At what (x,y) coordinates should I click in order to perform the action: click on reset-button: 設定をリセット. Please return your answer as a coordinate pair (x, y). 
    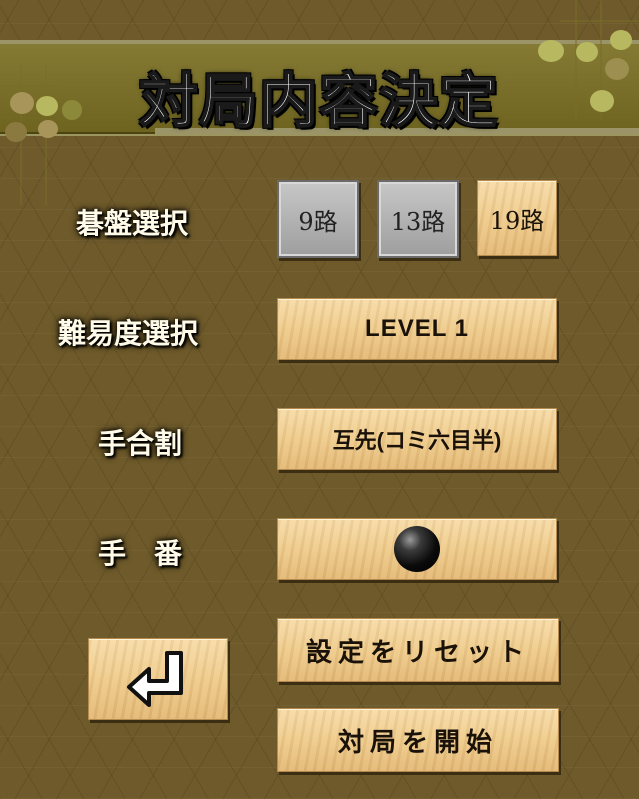
    Looking at the image, I should click on (418, 650).